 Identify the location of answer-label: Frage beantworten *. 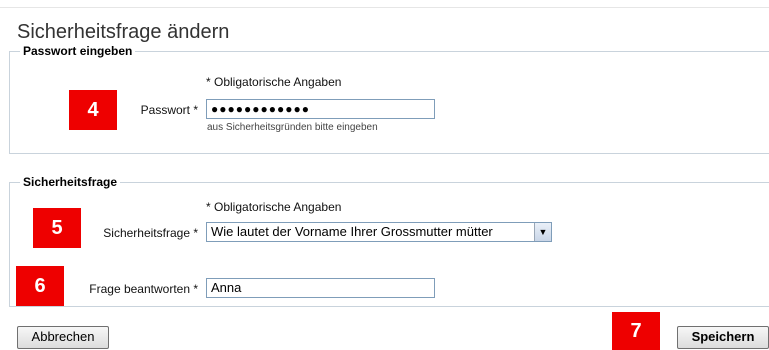
(143, 289).